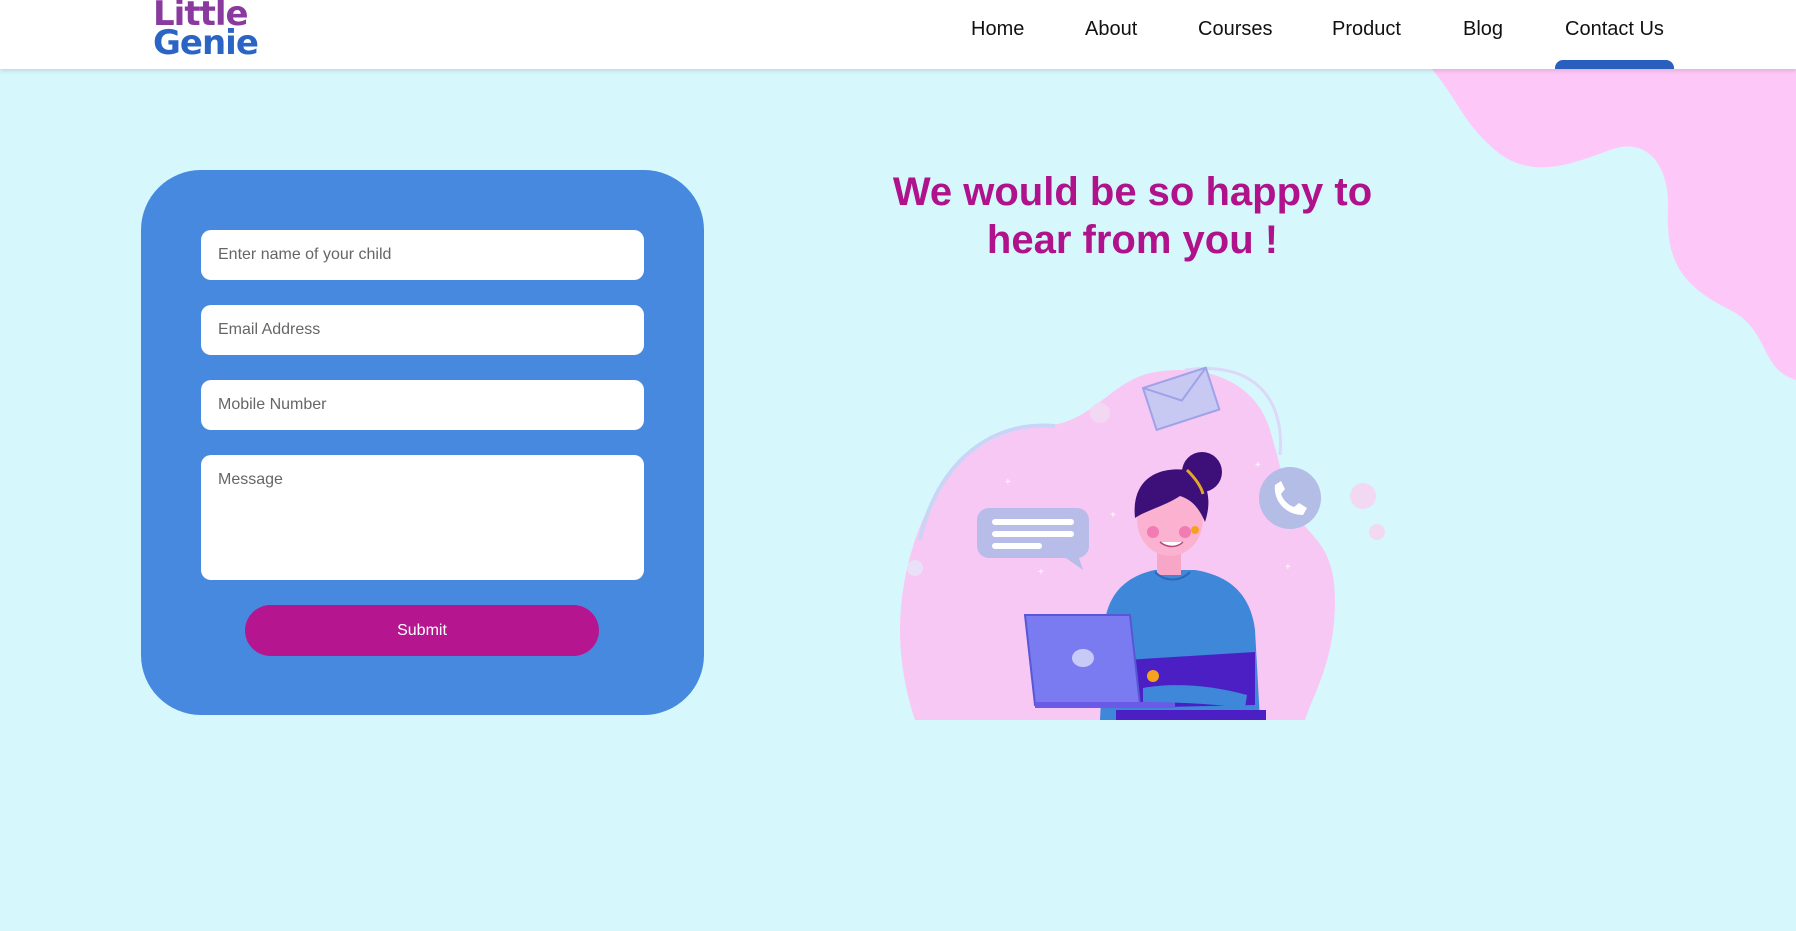  Describe the element at coordinates (1132, 240) in the screenshot. I see `headline-line-2: hear from you !` at that location.